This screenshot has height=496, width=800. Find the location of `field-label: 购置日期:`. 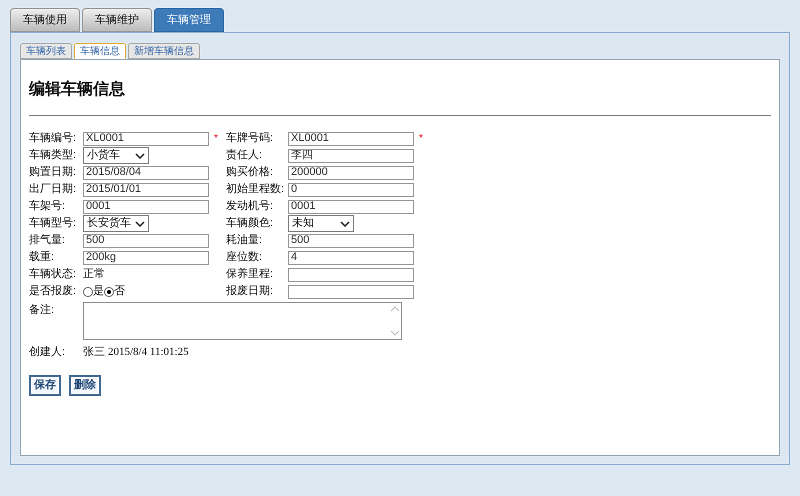

field-label: 购置日期: is located at coordinates (53, 172).